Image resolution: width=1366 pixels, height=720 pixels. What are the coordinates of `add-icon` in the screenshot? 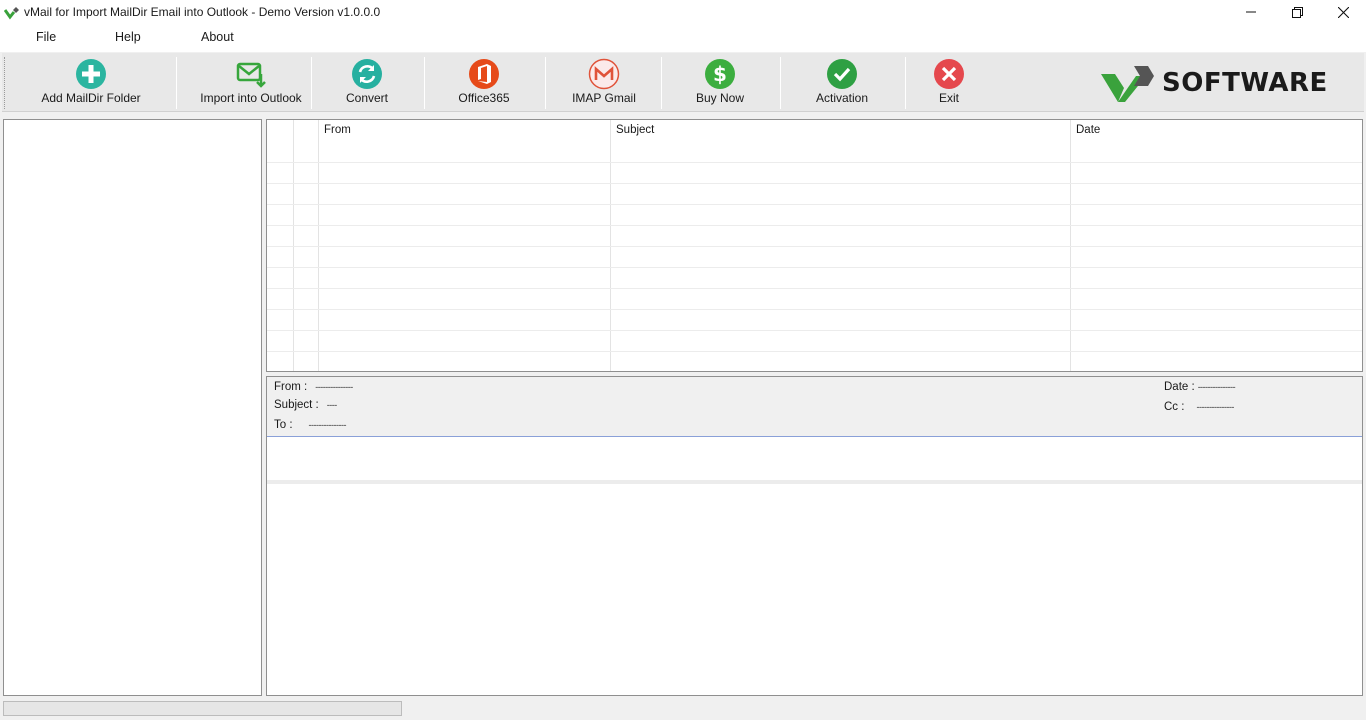 It's located at (91, 74).